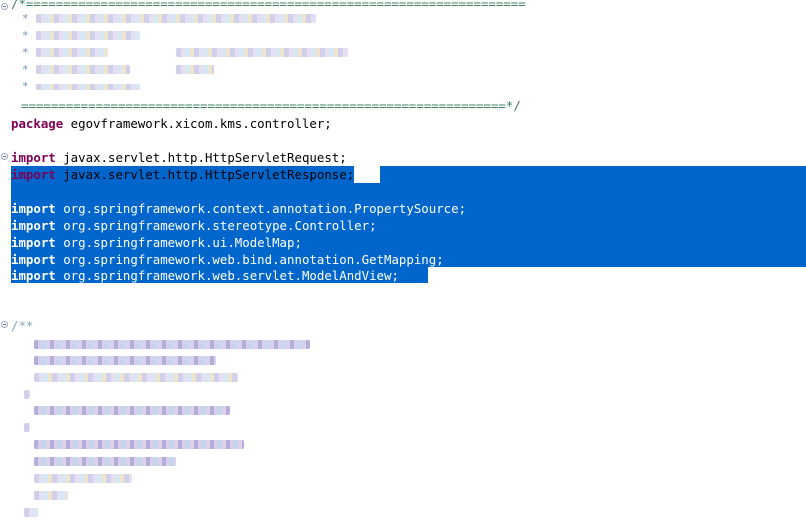 The height and width of the screenshot is (531, 806). Describe the element at coordinates (593, 174) in the screenshot. I see `text-selection` at that location.